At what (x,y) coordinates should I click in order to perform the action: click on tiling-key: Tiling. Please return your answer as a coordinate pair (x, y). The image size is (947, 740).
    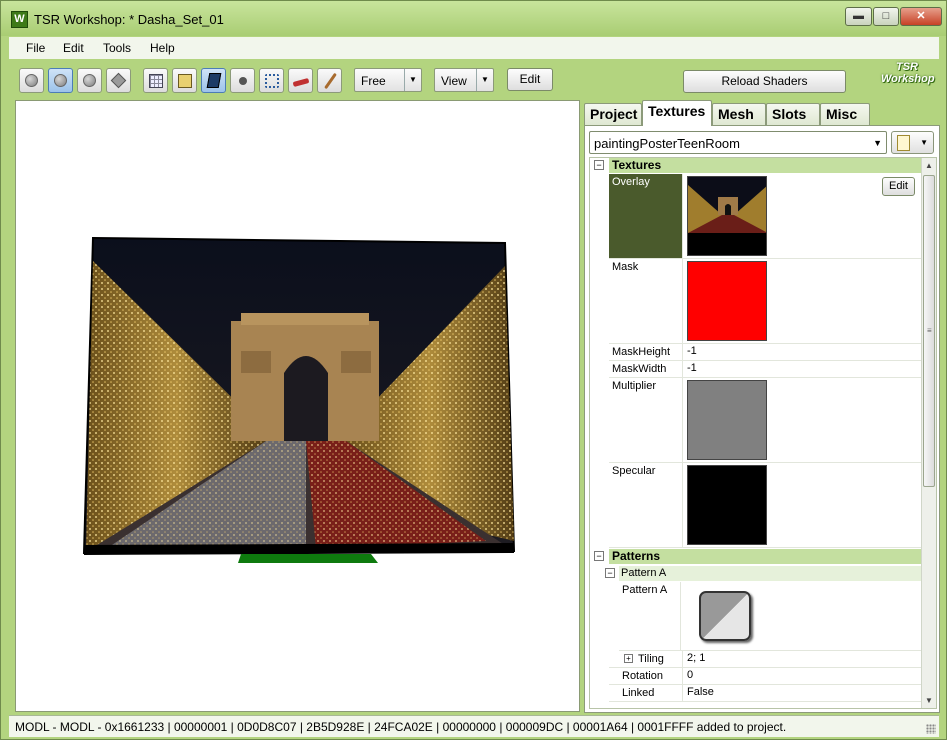
    Looking at the image, I should click on (659, 659).